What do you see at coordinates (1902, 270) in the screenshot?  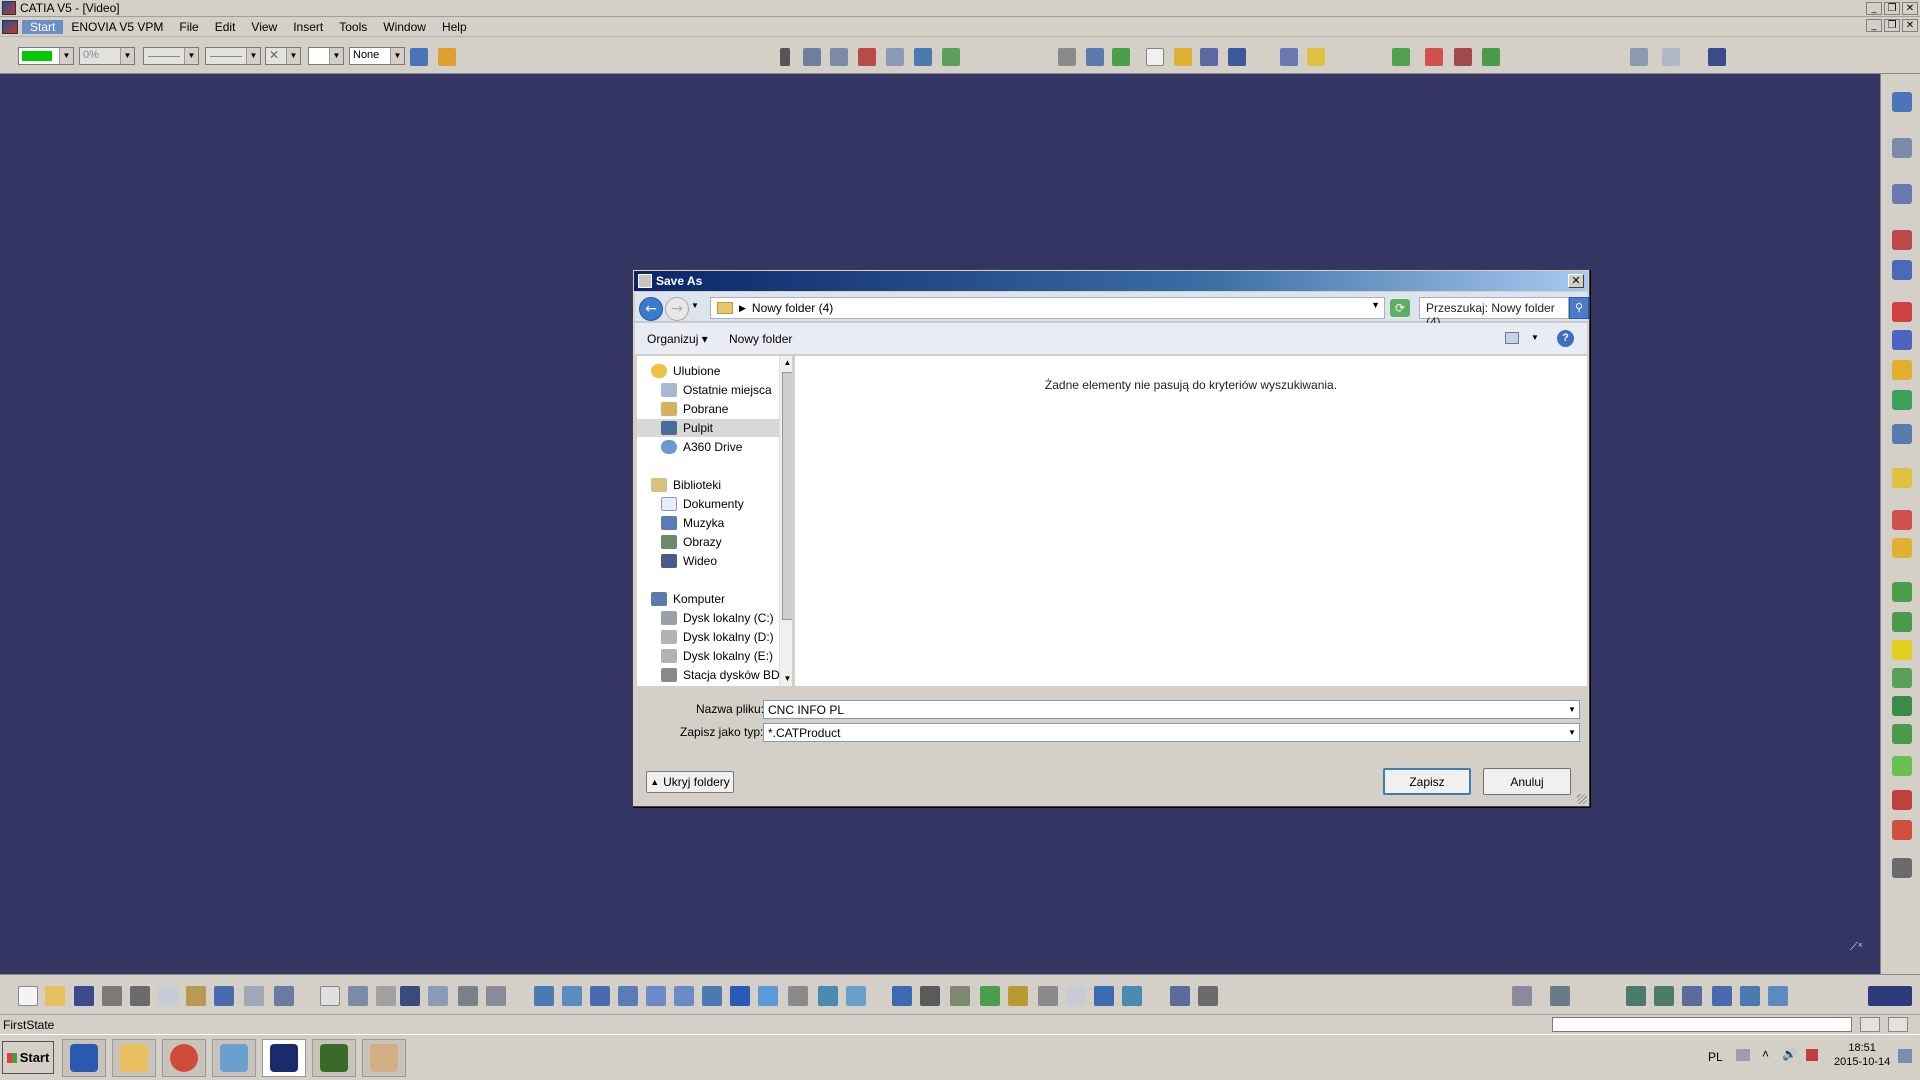 I see `document-icon` at bounding box center [1902, 270].